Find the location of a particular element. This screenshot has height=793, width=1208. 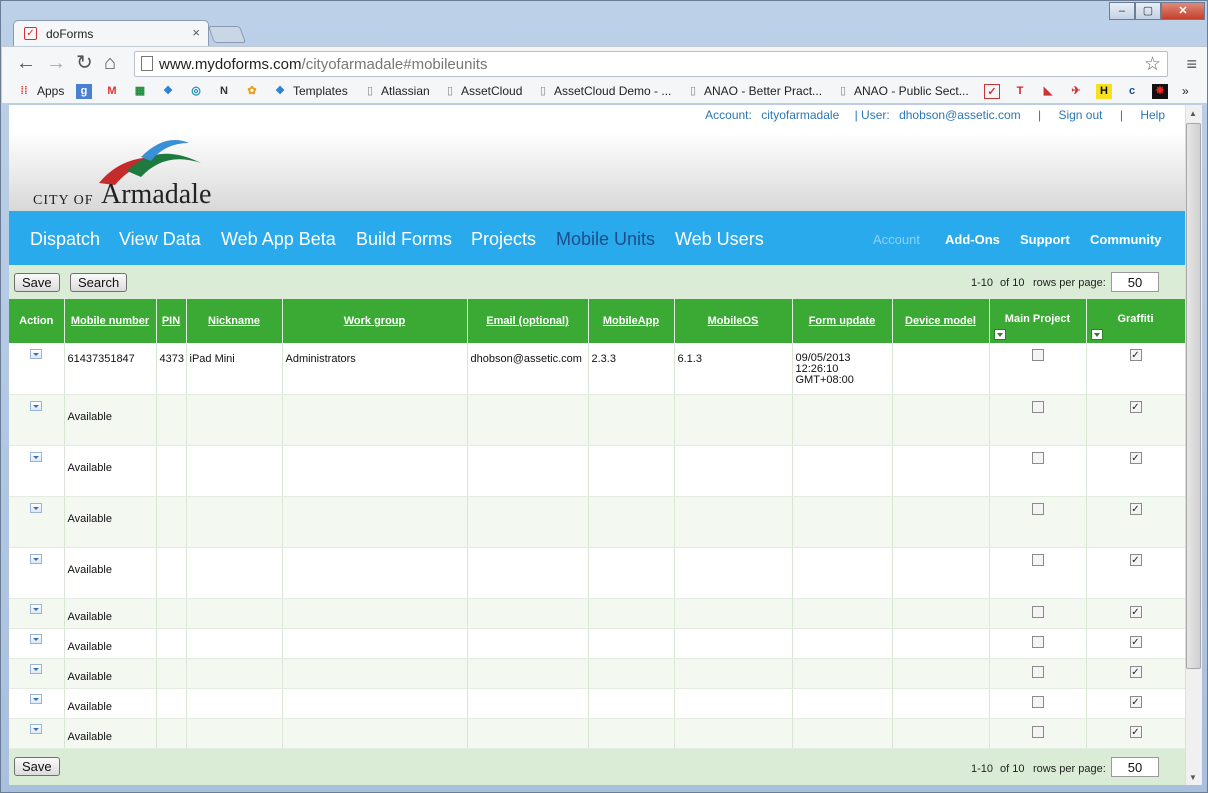

menu-support: Support is located at coordinates (1045, 239).